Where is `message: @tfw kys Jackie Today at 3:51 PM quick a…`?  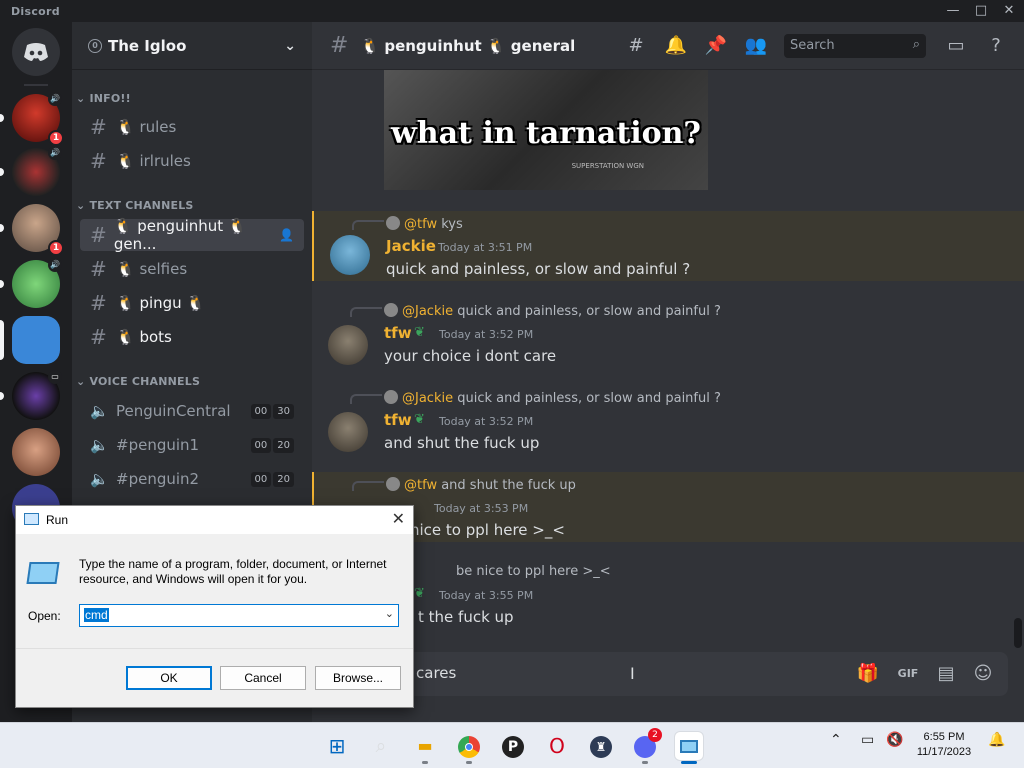
message: @tfw kys Jackie Today at 3:51 PM quick a… is located at coordinates (668, 246).